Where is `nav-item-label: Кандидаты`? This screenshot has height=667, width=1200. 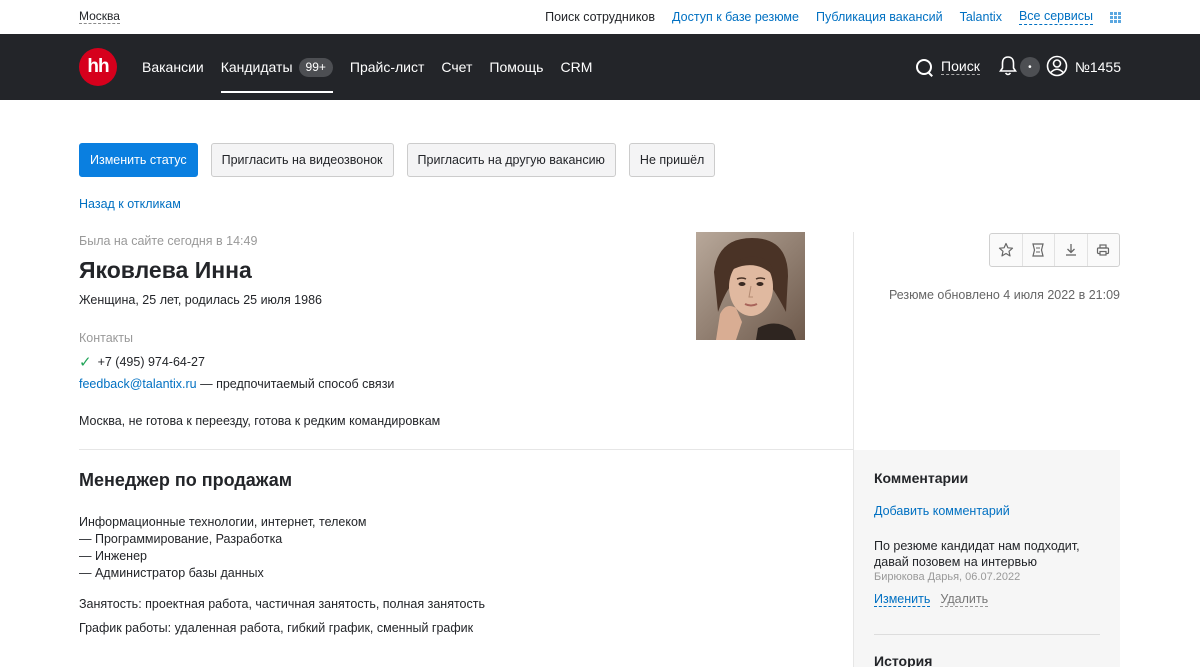
nav-item-label: Кандидаты is located at coordinates (256, 67).